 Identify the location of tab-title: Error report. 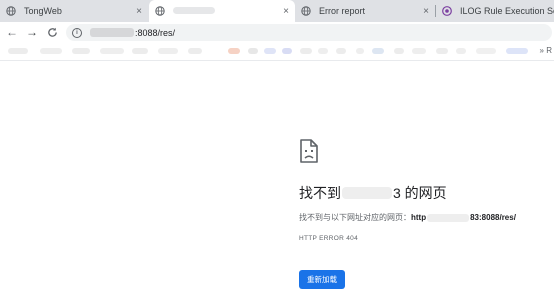
(342, 11).